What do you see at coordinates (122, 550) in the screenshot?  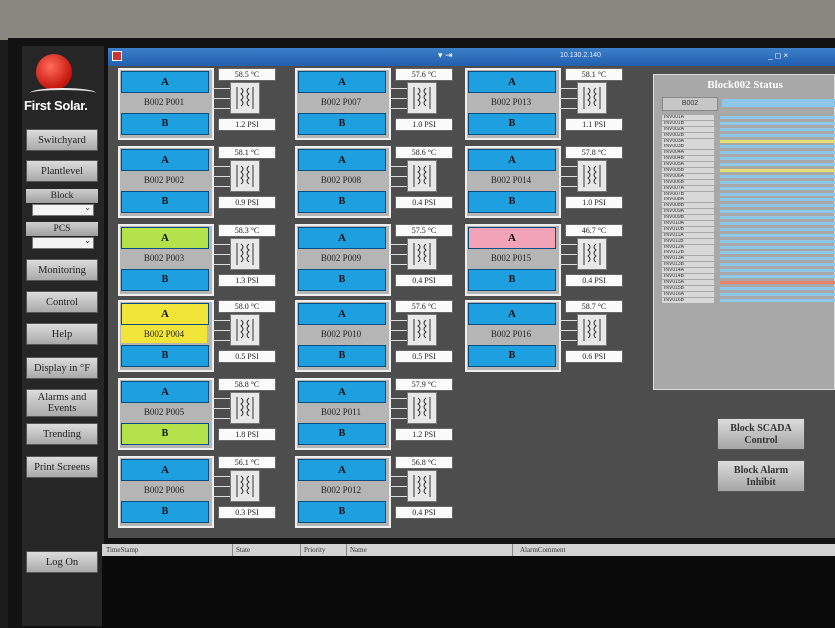 I see `col-timestamp: TimeStamp` at bounding box center [122, 550].